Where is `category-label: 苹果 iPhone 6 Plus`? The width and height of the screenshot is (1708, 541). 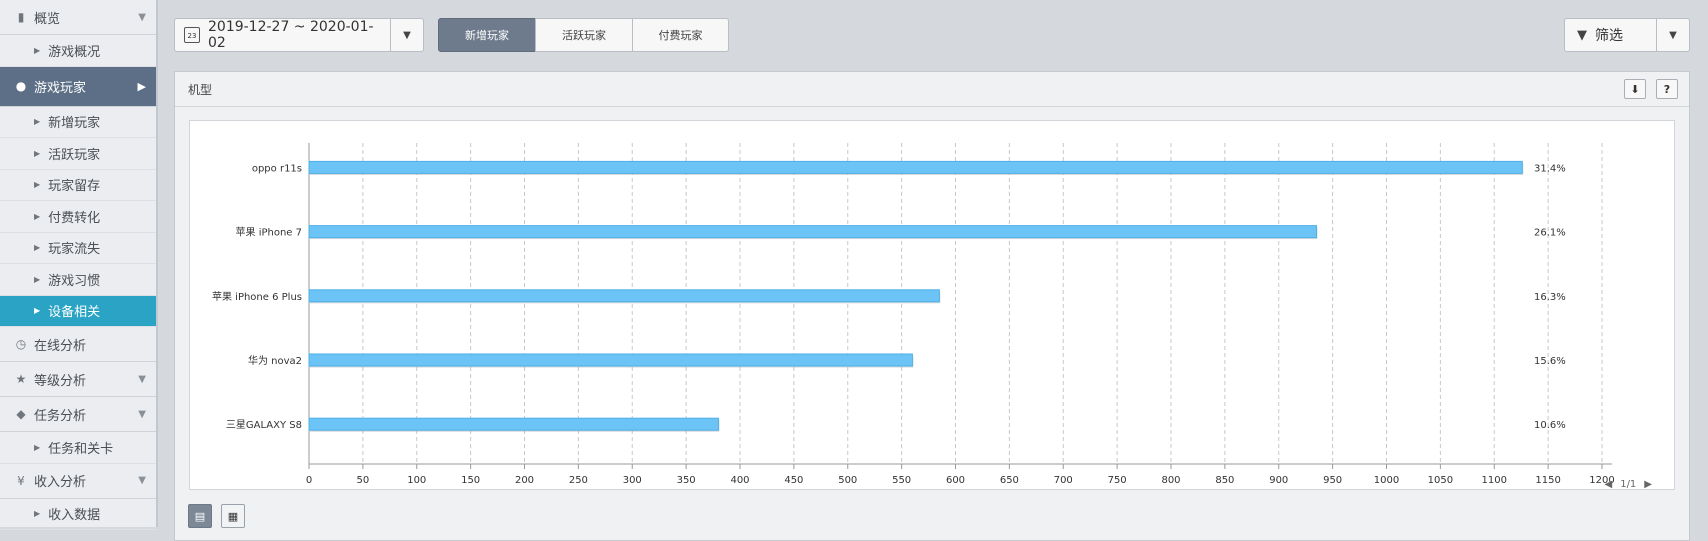 category-label: 苹果 iPhone 6 Plus is located at coordinates (257, 296).